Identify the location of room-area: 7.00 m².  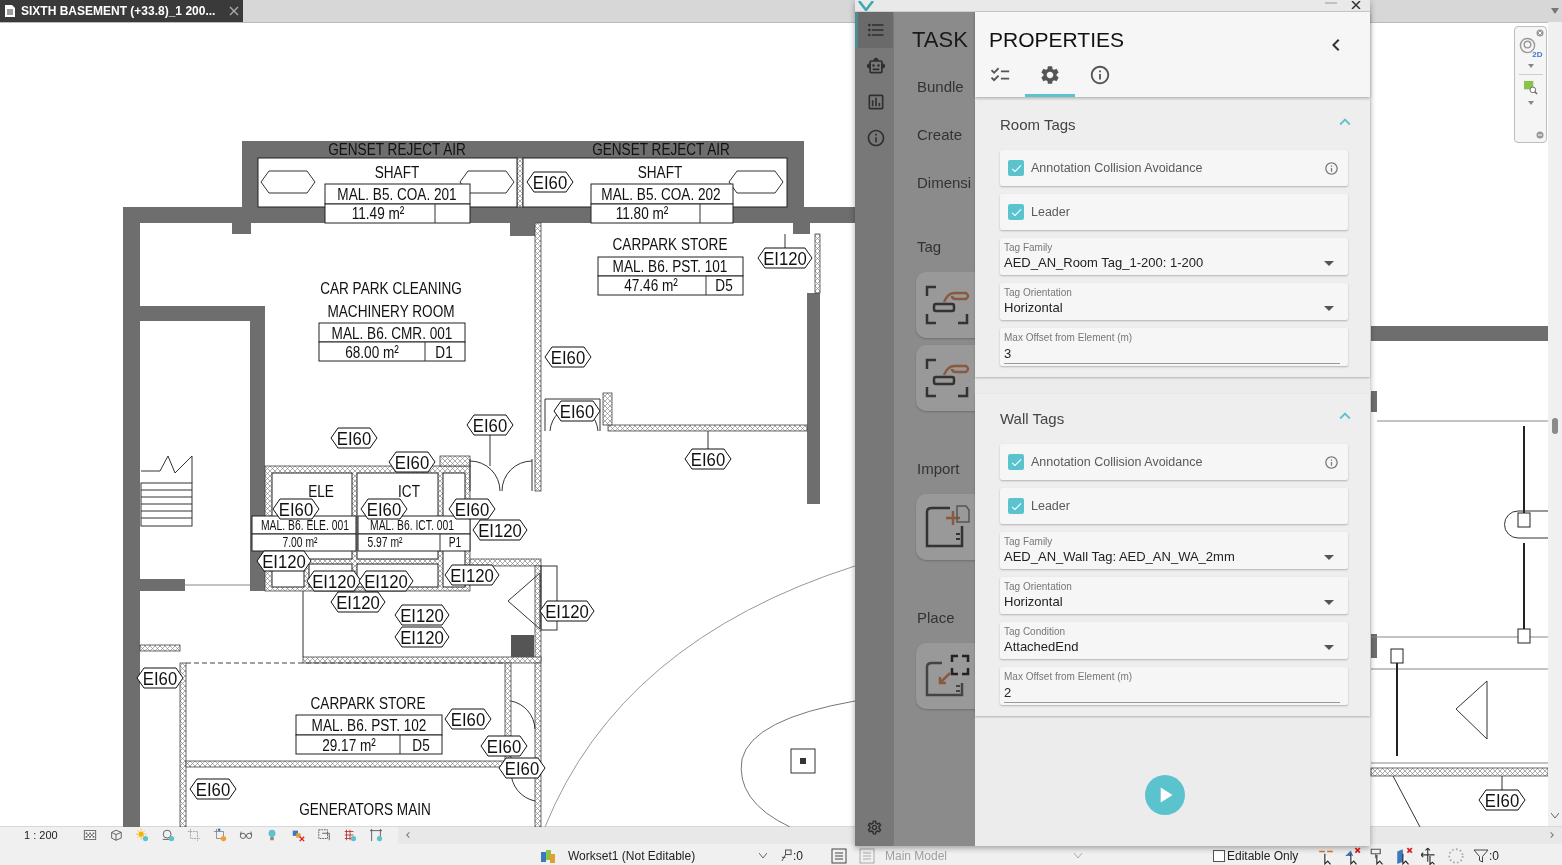
(300, 542).